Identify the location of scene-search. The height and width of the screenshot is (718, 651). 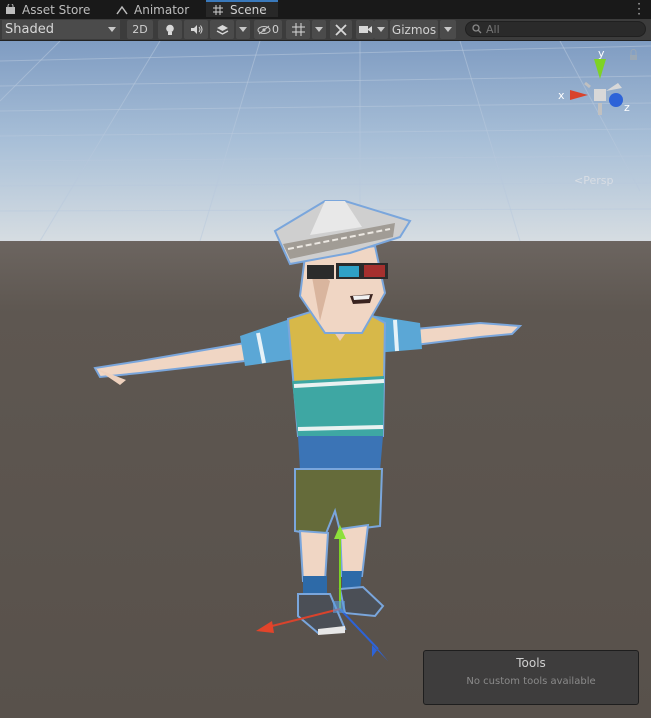
(555, 29).